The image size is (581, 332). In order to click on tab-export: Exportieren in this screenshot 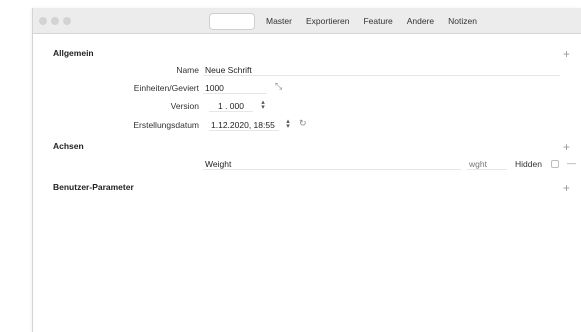, I will do `click(327, 21)`.